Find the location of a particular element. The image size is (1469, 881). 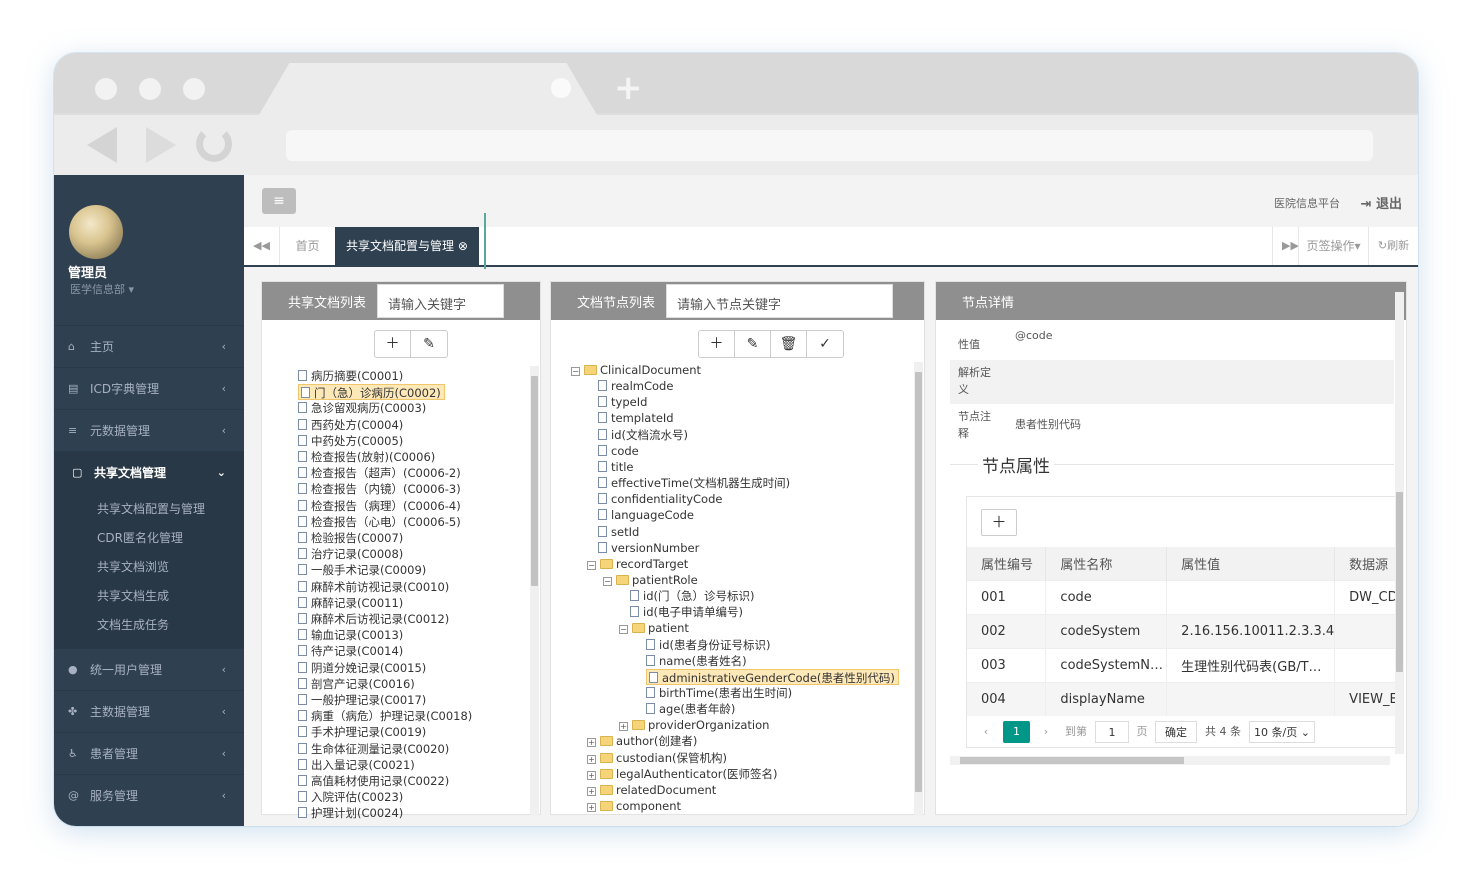

doc-tree-item: 一般护理记录(C0017) is located at coordinates (362, 700).